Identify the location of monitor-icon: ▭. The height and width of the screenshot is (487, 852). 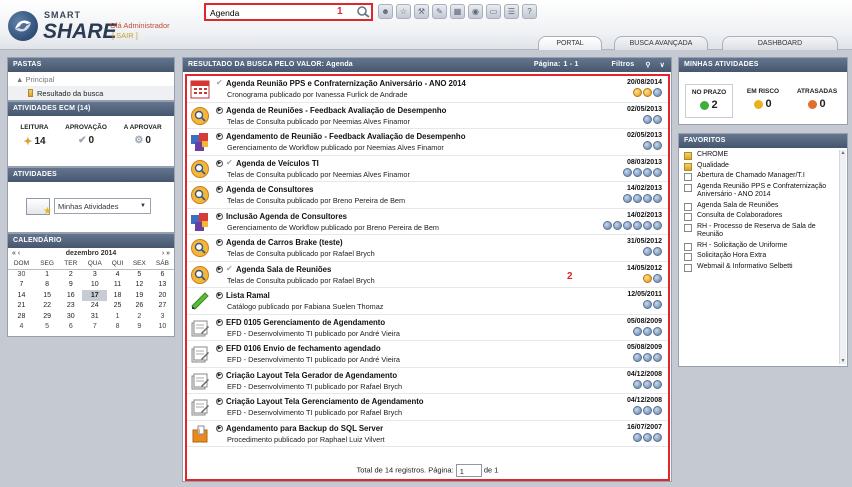
(493, 11).